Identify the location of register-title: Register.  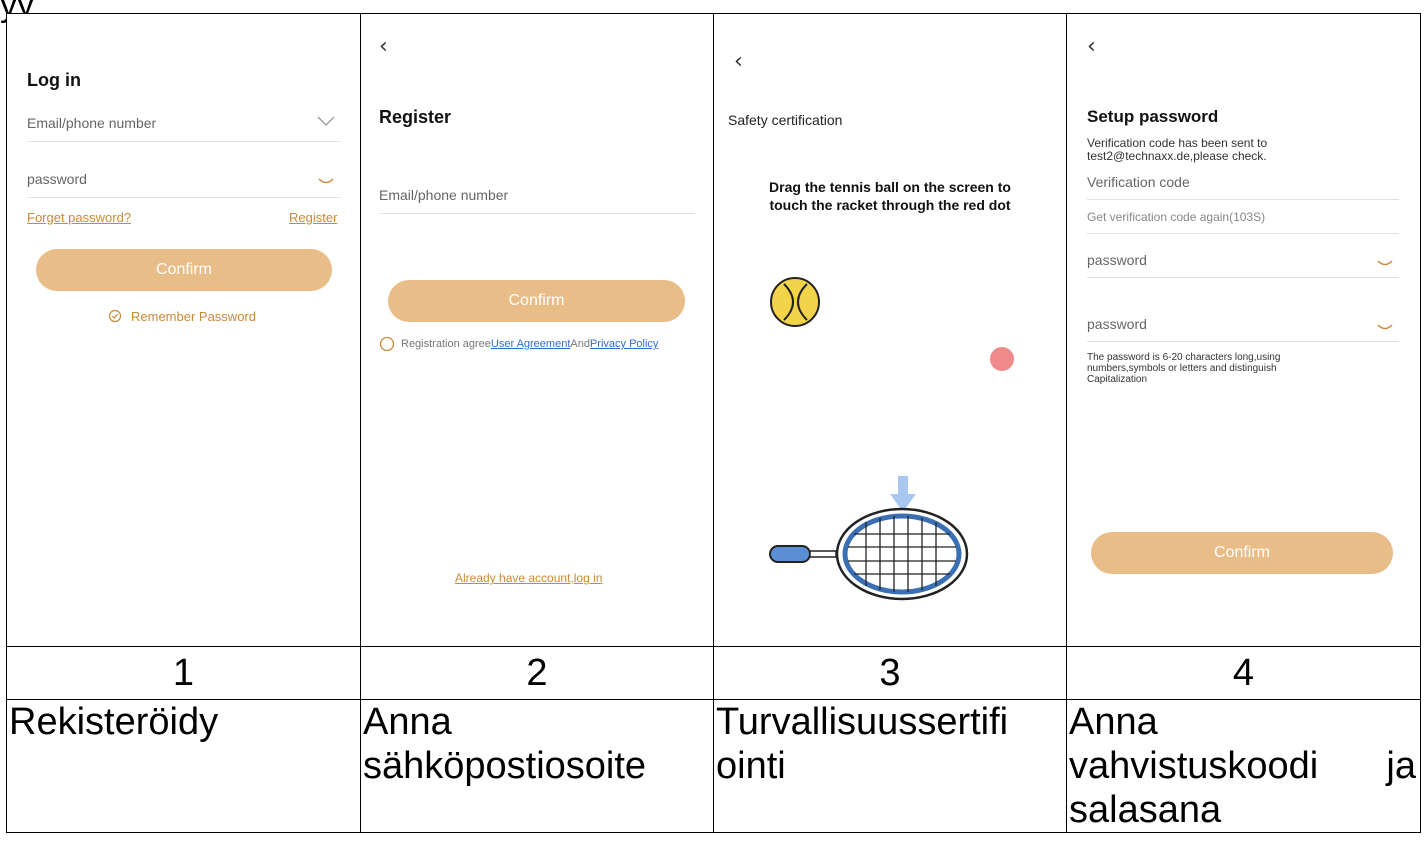
(415, 117).